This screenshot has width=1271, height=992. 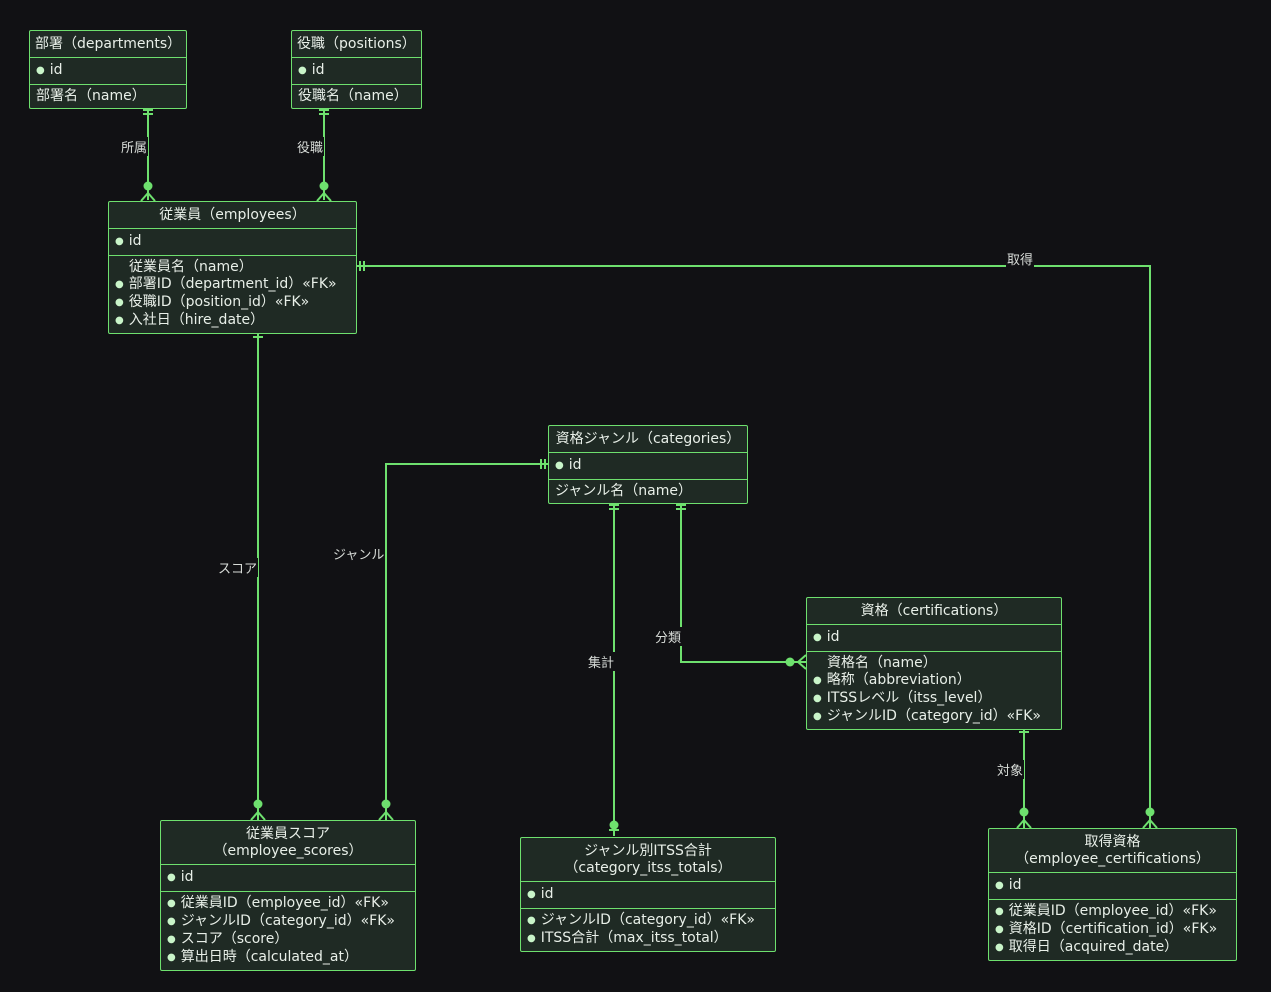 I want to click on attribute: 取得日（acquired_date）, so click(x=1112, y=948).